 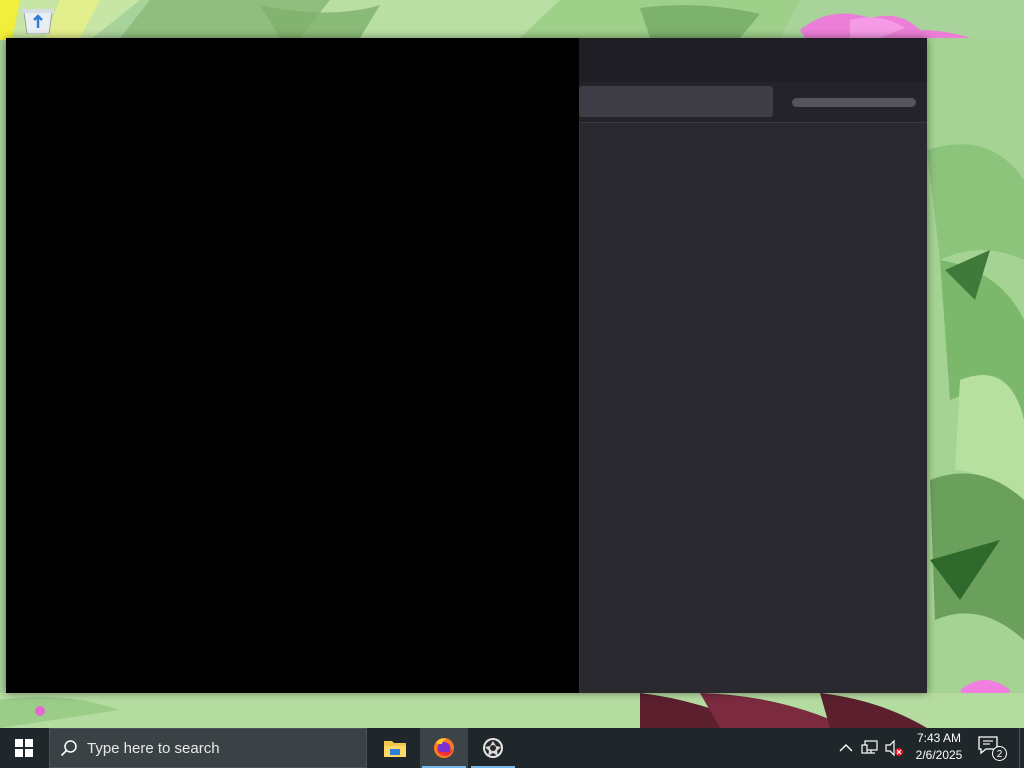 What do you see at coordinates (153, 748) in the screenshot?
I see `search-placeholder: Type here to search` at bounding box center [153, 748].